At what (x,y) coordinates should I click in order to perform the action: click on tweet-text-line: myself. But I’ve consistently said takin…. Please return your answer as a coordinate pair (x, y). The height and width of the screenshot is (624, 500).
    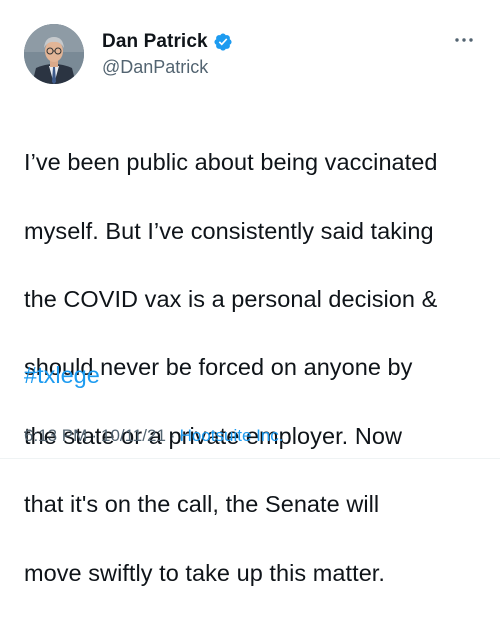
    Looking at the image, I should click on (229, 230).